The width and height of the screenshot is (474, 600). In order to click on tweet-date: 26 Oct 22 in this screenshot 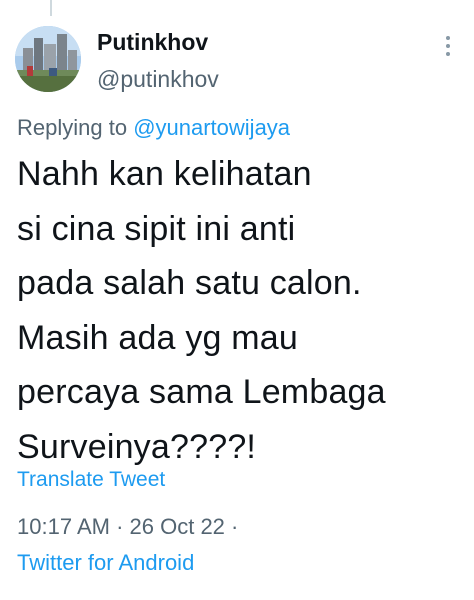, I will do `click(177, 526)`.